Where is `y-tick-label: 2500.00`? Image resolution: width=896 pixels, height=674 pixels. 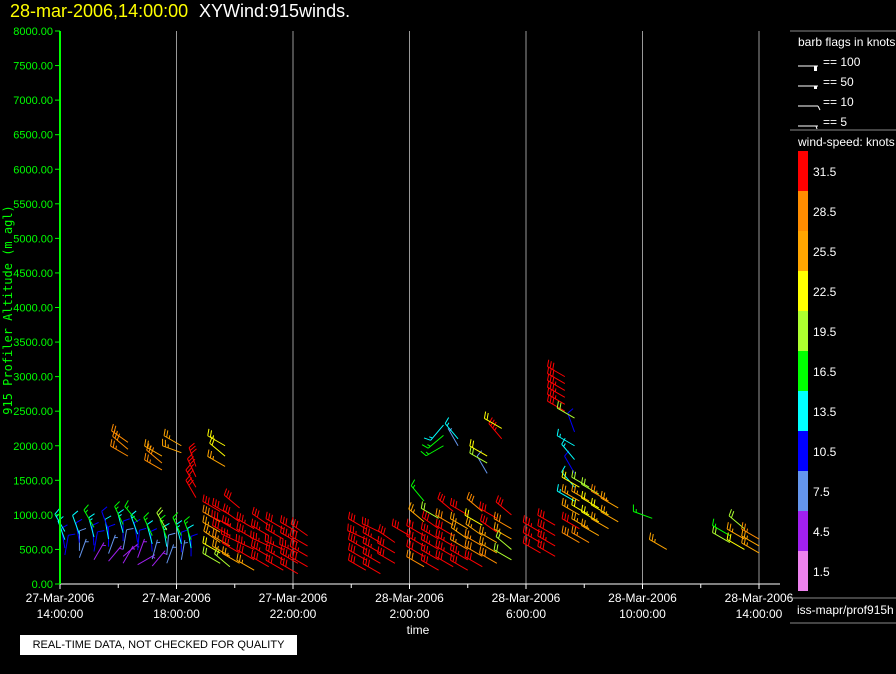 y-tick-label: 2500.00 is located at coordinates (33, 412).